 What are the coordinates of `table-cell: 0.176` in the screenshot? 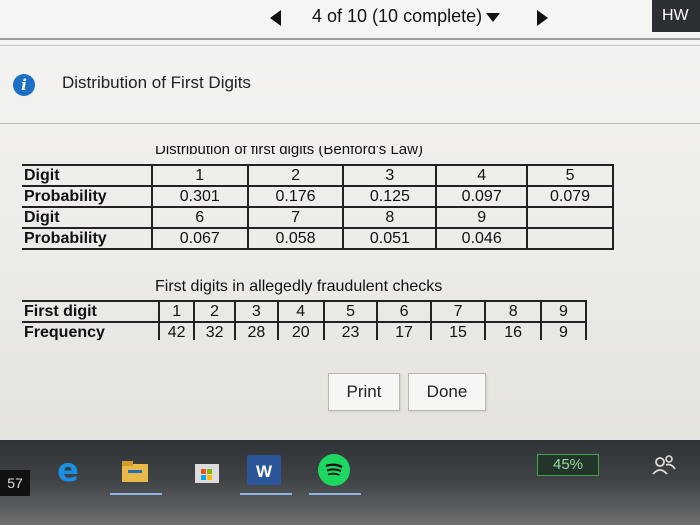 It's located at (295, 196).